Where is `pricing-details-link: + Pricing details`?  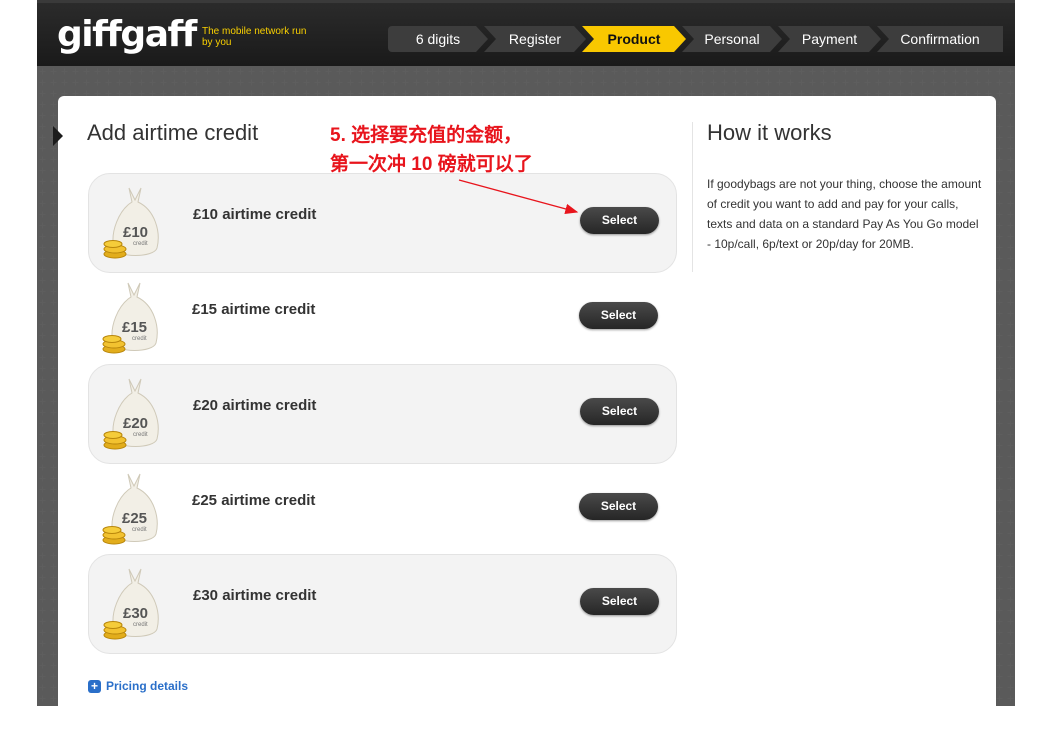
pricing-details-link: + Pricing details is located at coordinates (138, 686).